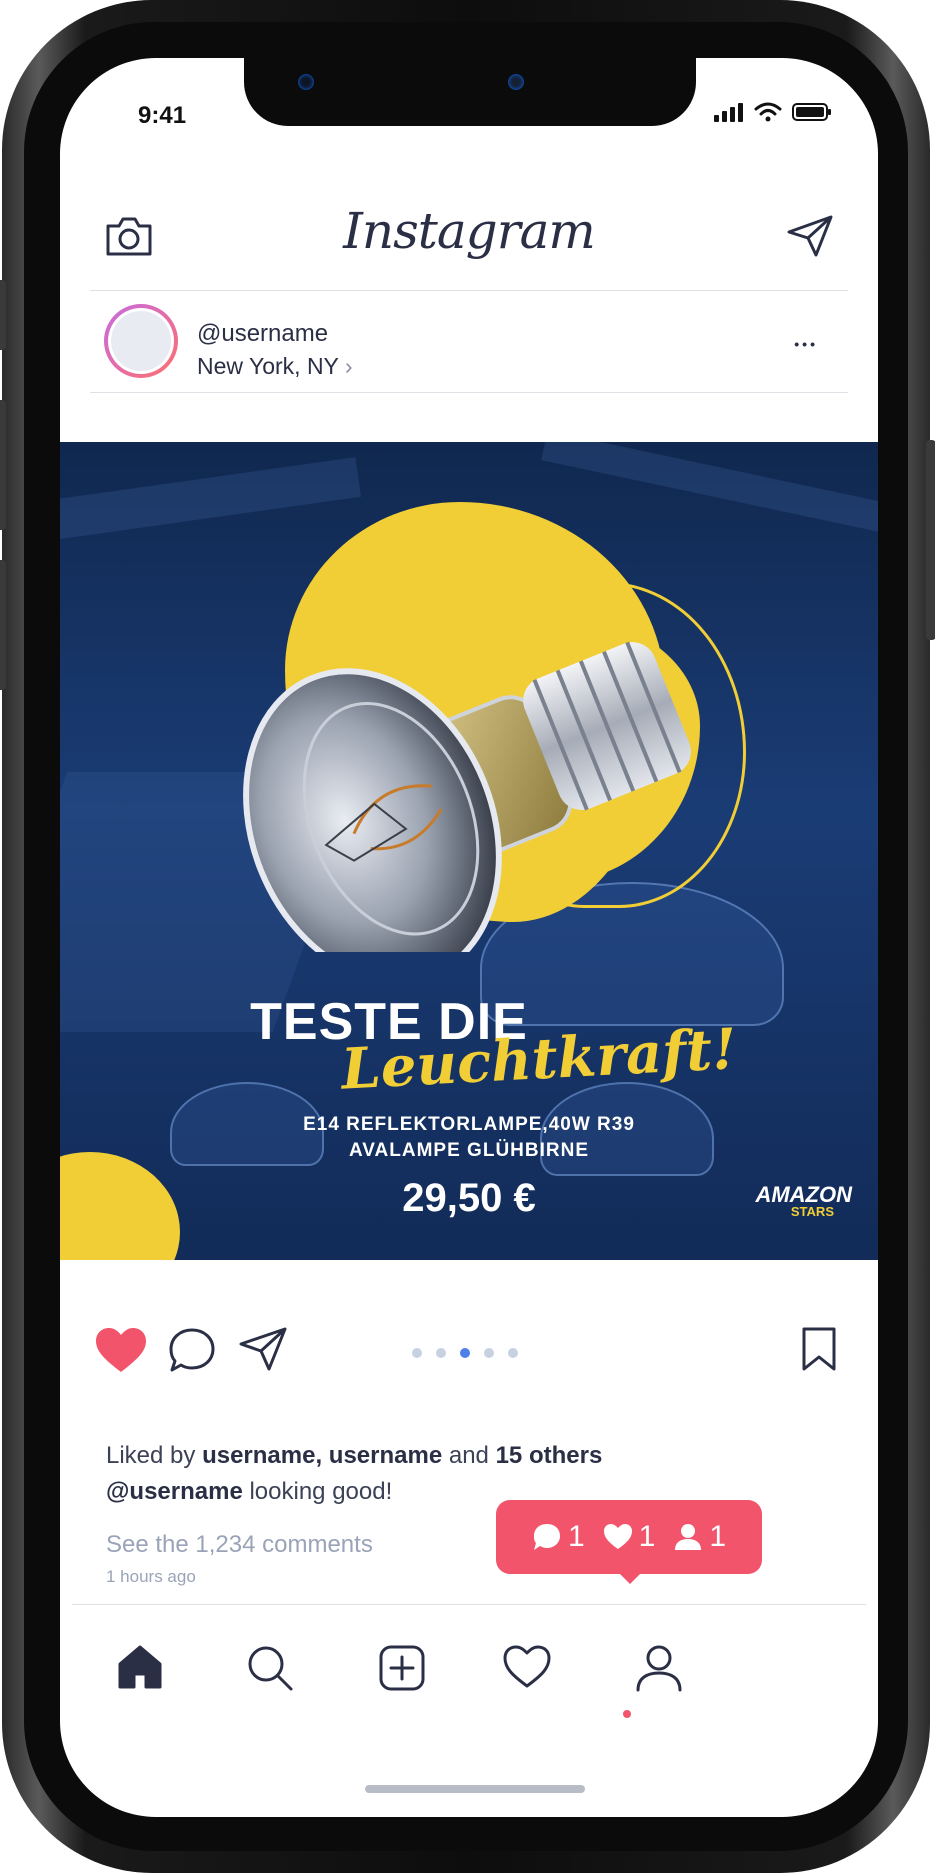 This screenshot has width=935, height=1875. Describe the element at coordinates (527, 1667) in the screenshot. I see `activity-heart-icon` at that location.